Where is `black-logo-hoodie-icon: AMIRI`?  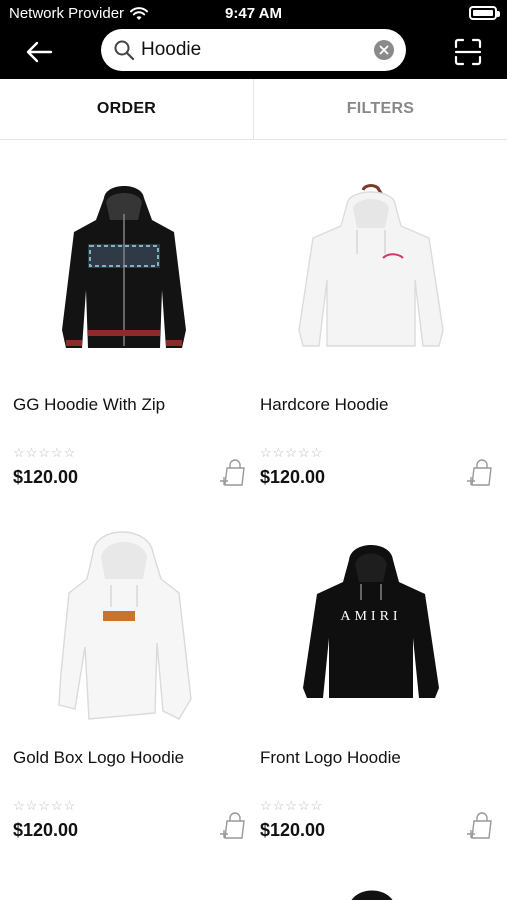 black-logo-hoodie-icon: AMIRI is located at coordinates (370, 621).